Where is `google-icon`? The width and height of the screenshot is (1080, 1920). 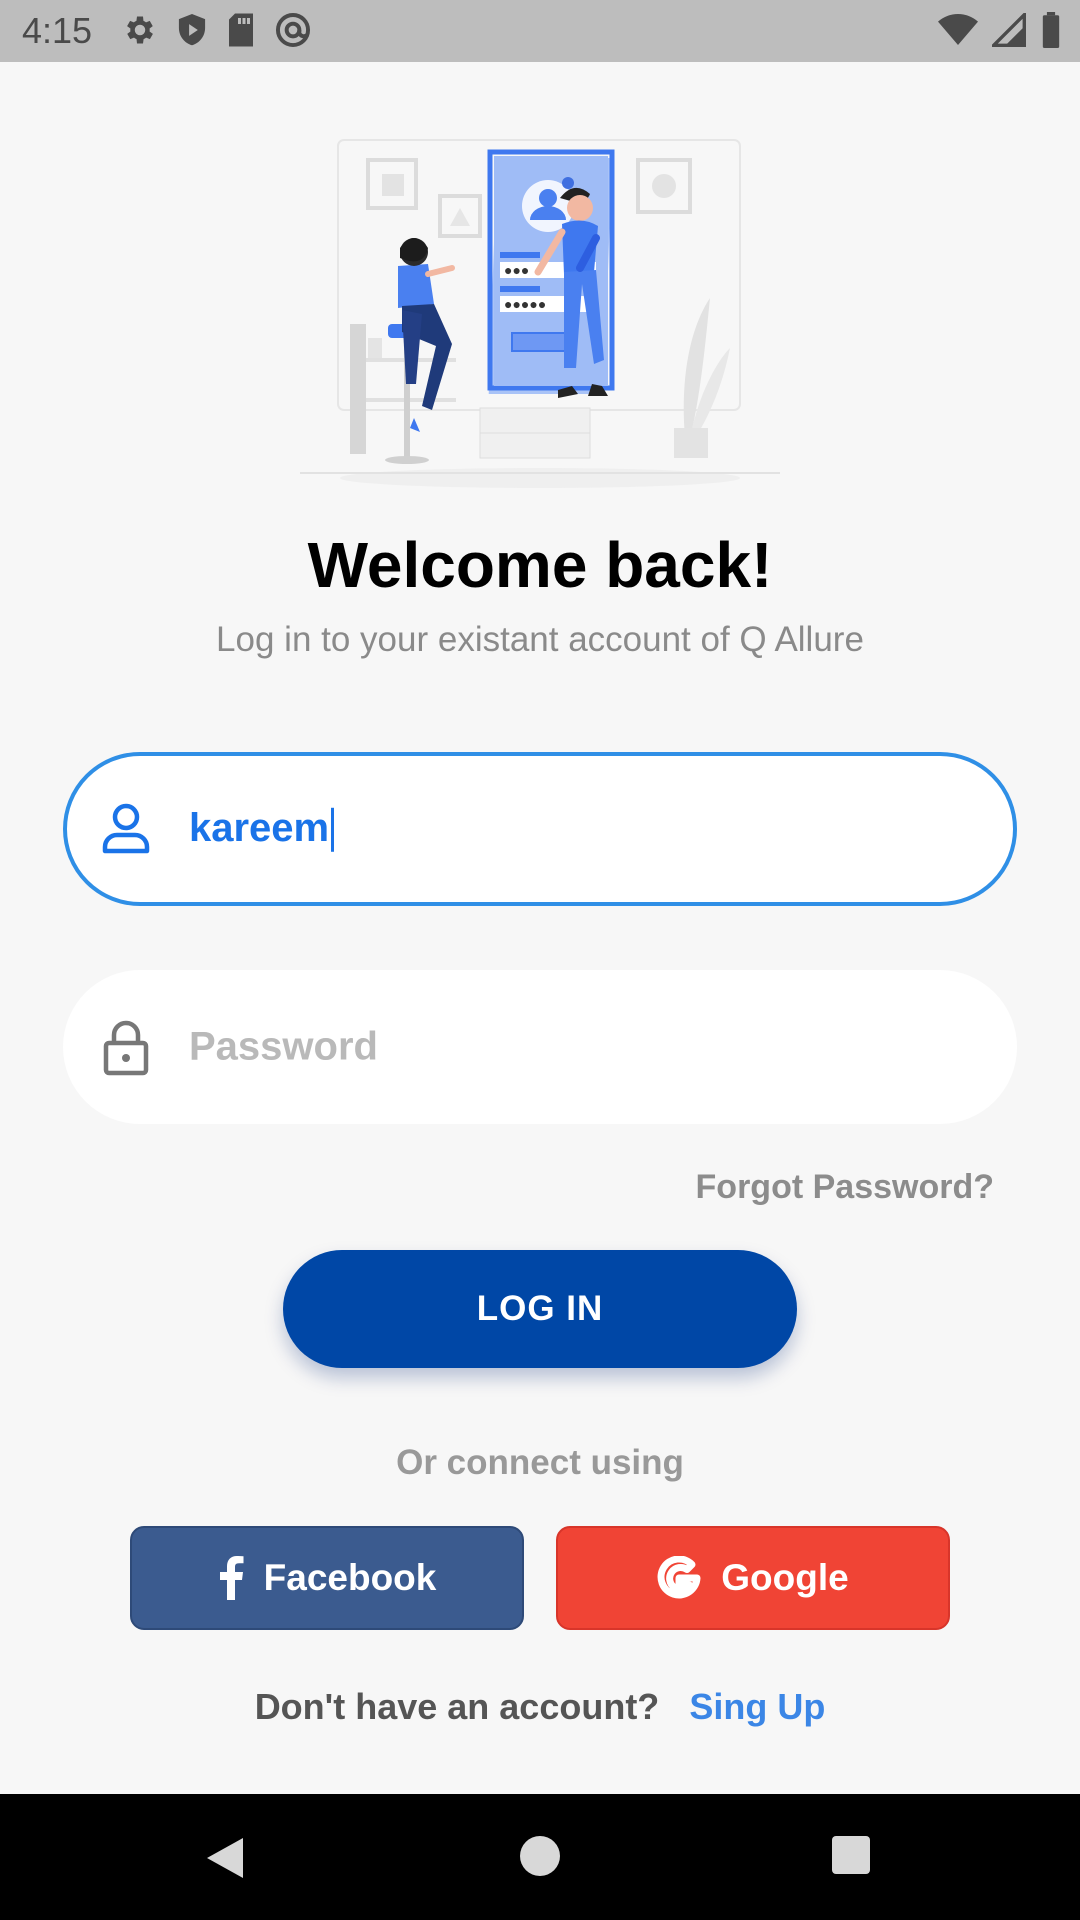
google-icon is located at coordinates (679, 1578).